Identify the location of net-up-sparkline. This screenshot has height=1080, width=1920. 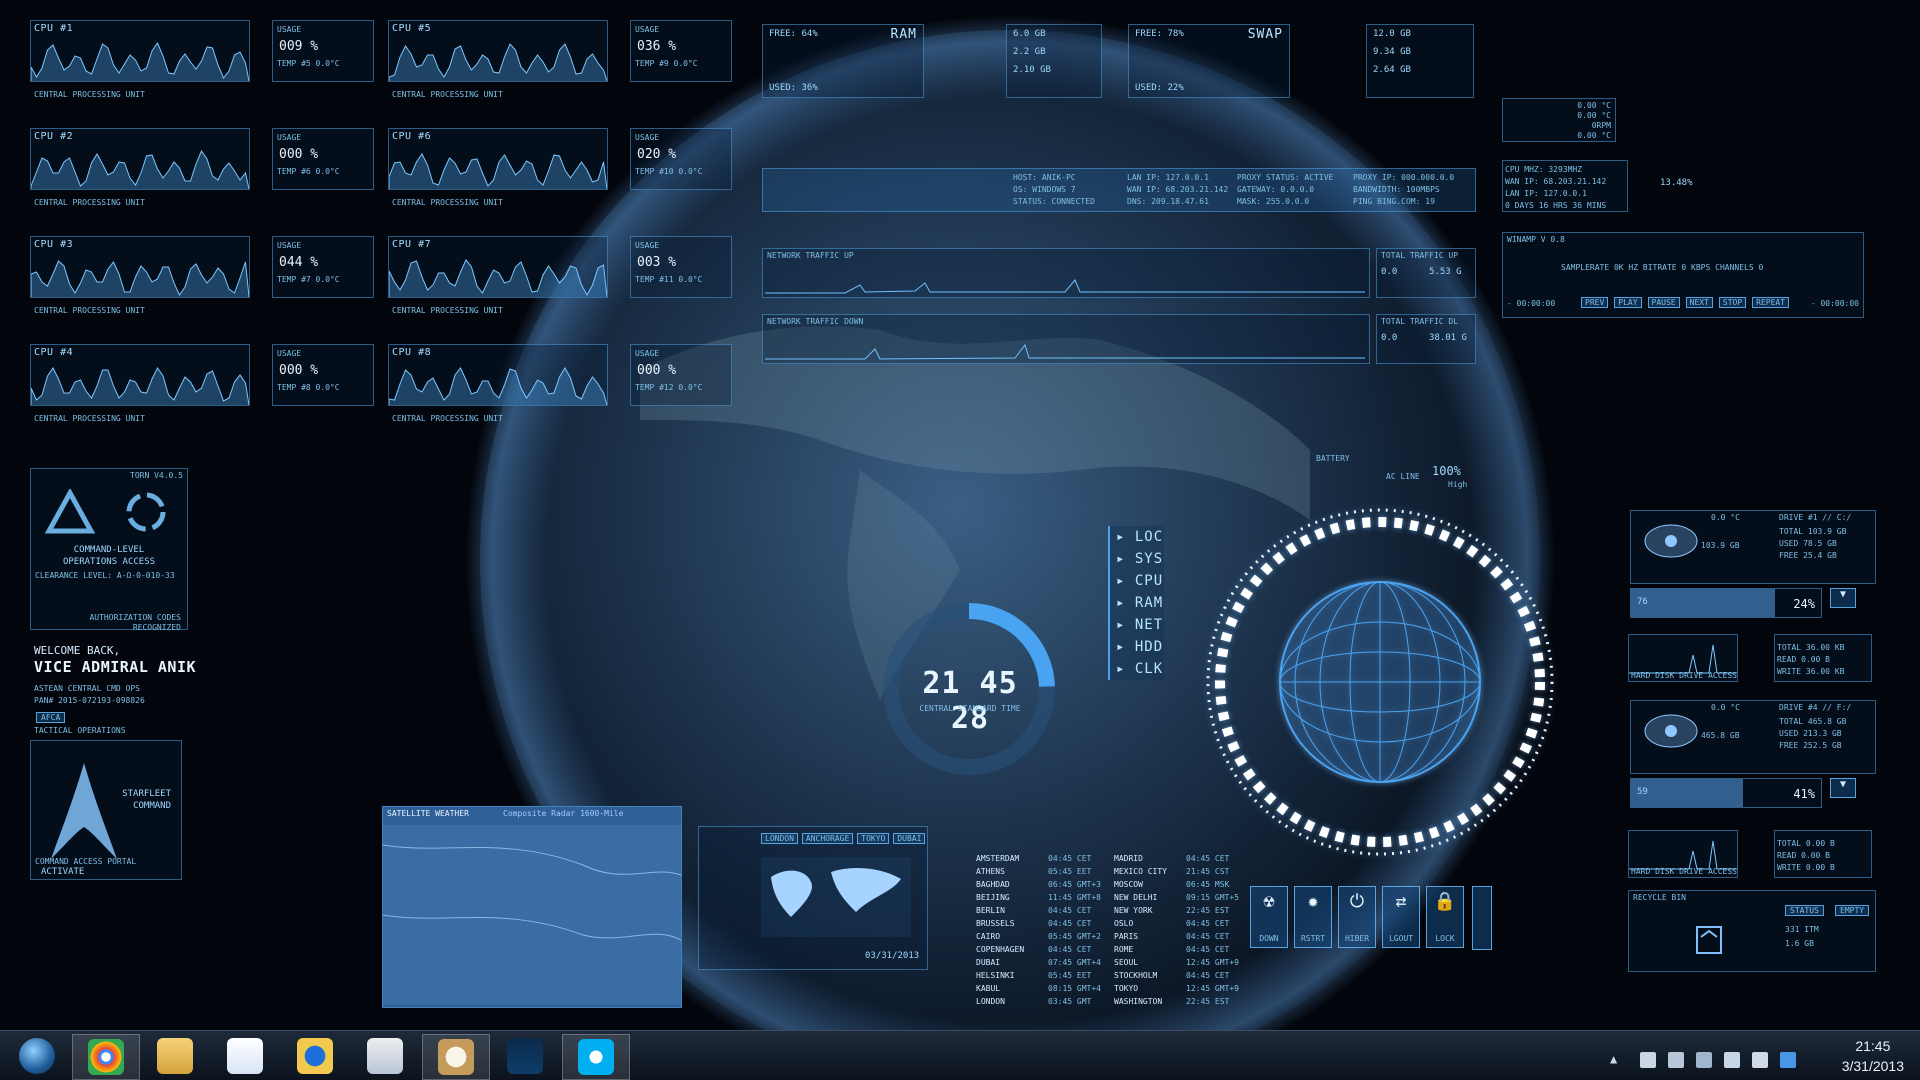
(1065, 286).